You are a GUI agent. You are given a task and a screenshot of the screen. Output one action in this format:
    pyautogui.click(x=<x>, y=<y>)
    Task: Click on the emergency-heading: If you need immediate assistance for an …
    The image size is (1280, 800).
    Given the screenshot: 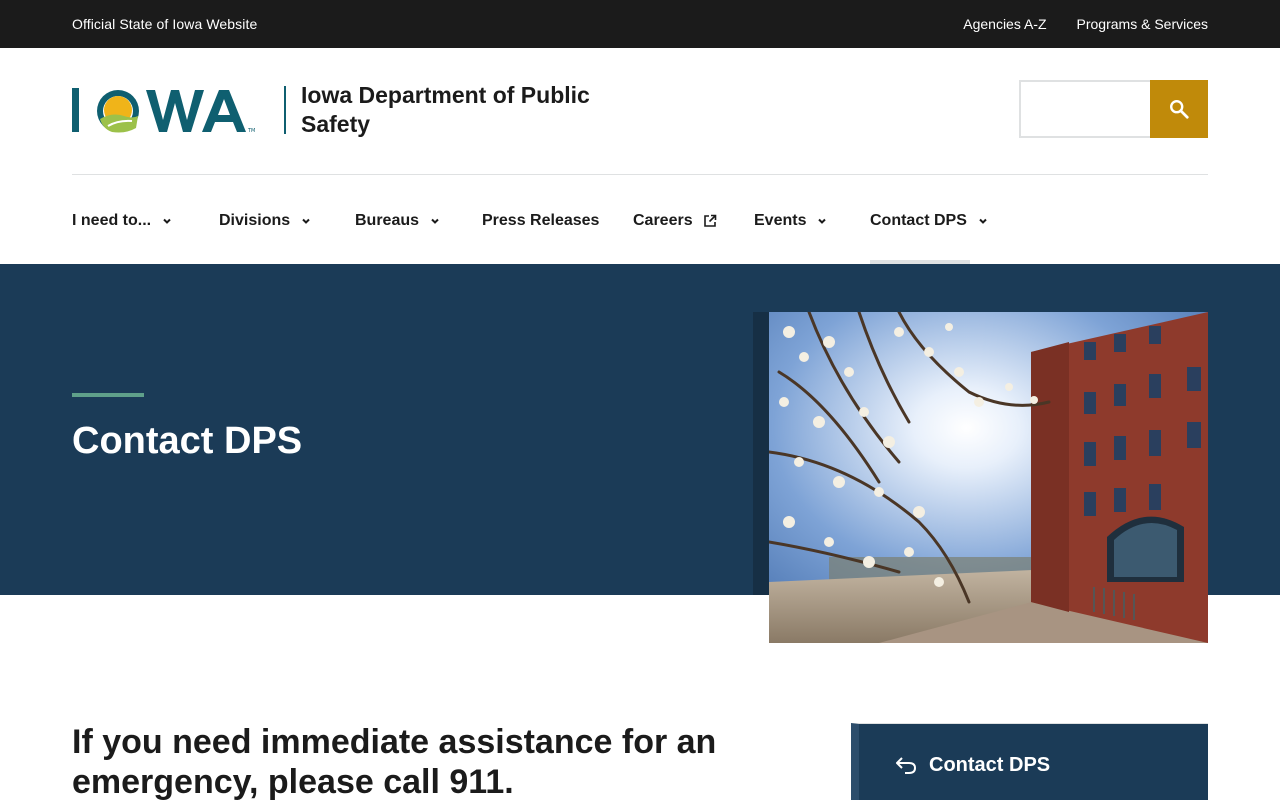 What is the action you would take?
    pyautogui.click(x=394, y=761)
    